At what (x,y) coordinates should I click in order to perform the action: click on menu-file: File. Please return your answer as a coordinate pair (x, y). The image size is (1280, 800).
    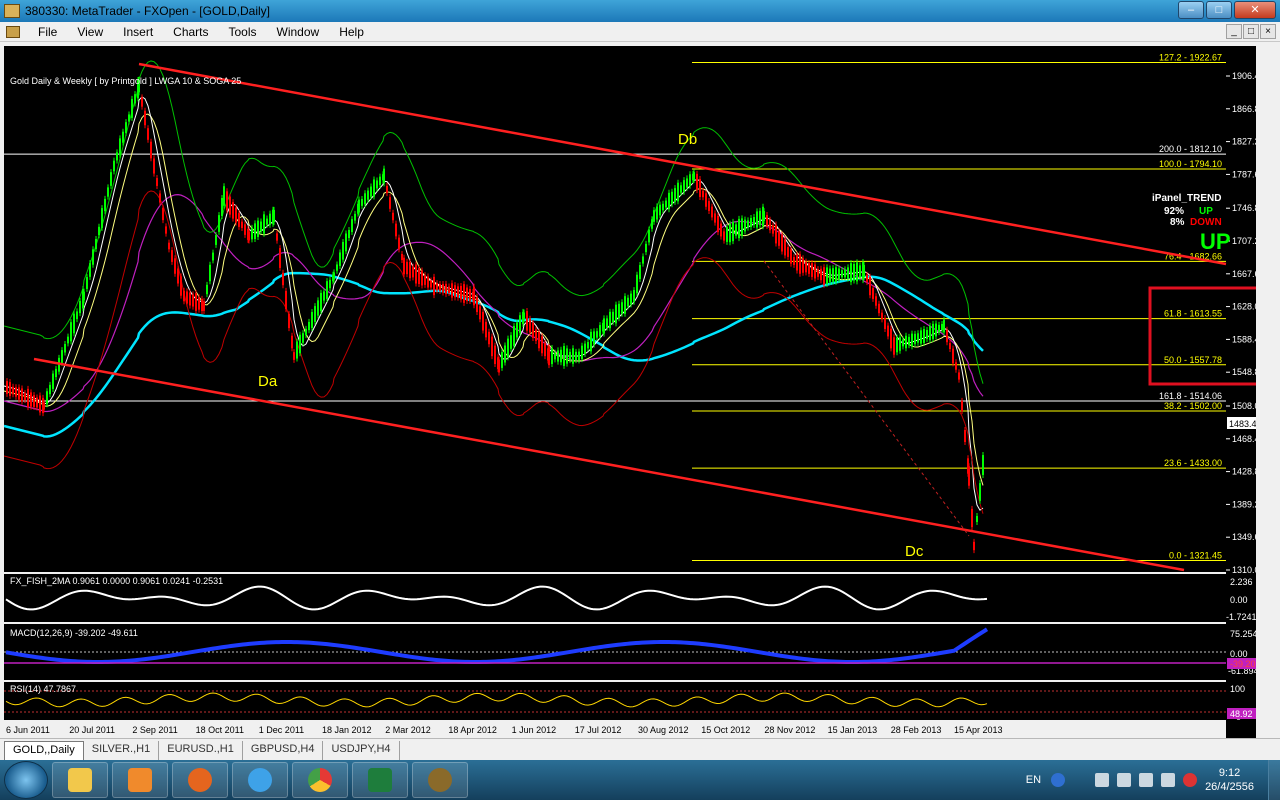
    Looking at the image, I should click on (47, 32).